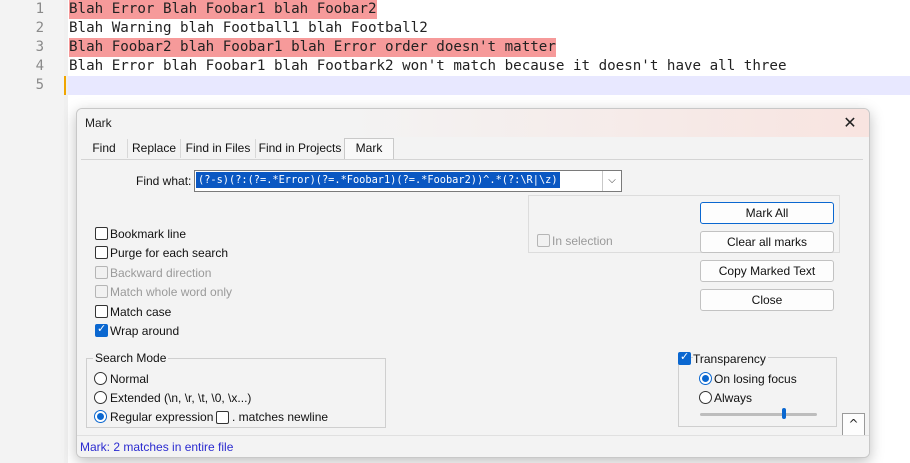 Image resolution: width=910 pixels, height=463 pixels. What do you see at coordinates (39, 28) in the screenshot?
I see `line-number: 2` at bounding box center [39, 28].